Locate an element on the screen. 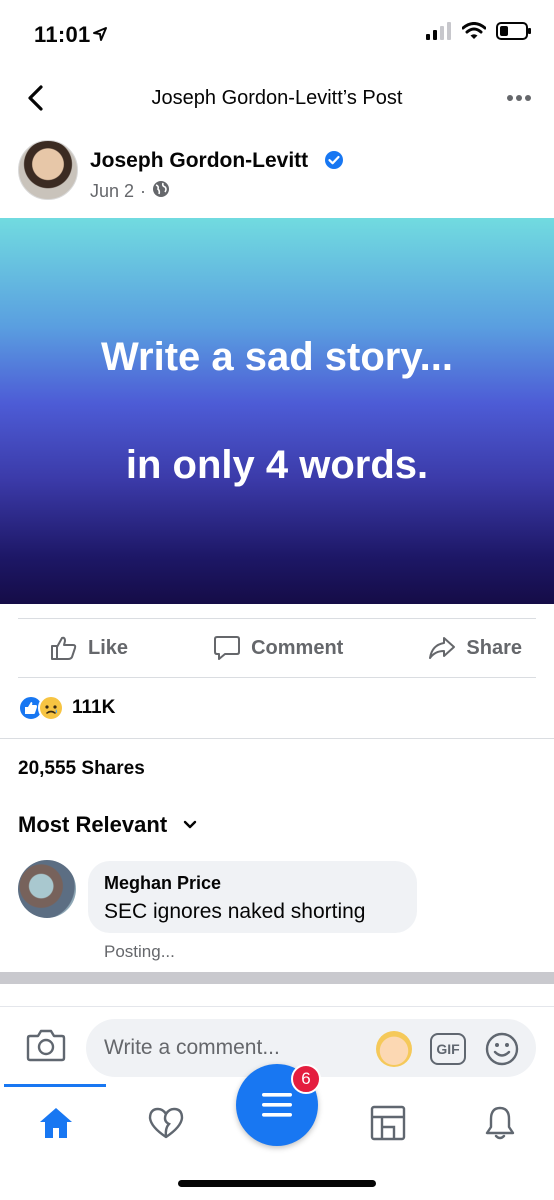 The height and width of the screenshot is (1200, 554). more-options-button is located at coordinates (519, 98).